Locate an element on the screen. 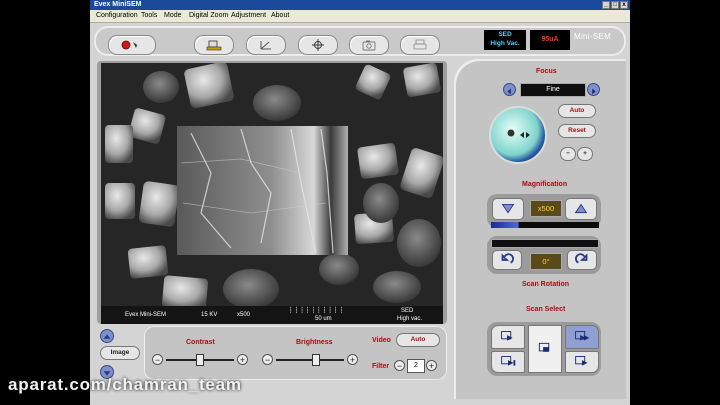  scan-center-icon is located at coordinates (544, 347).